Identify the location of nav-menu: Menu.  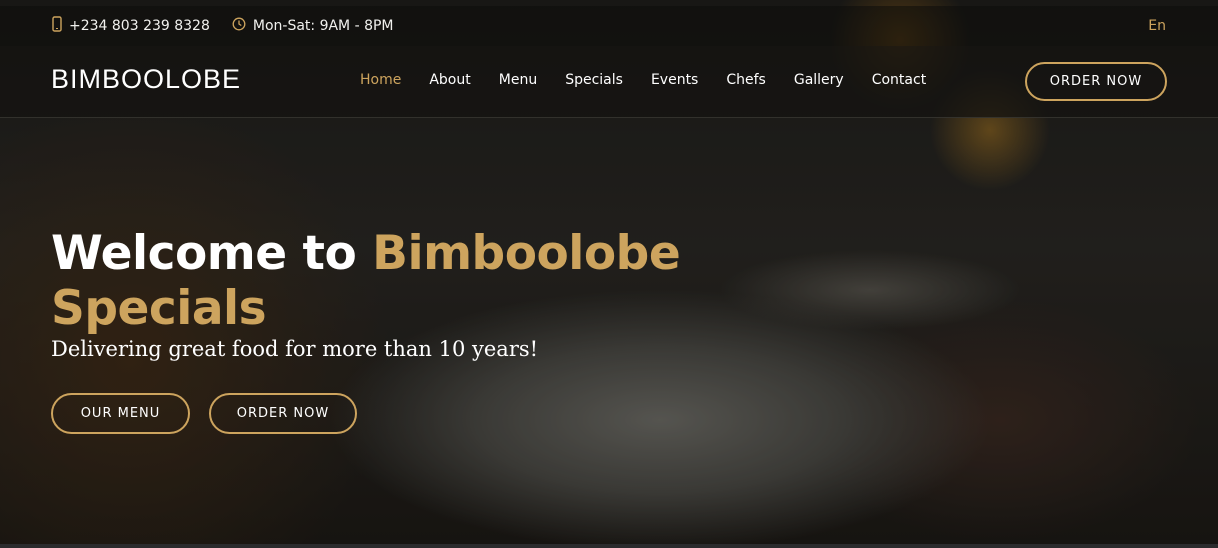
(518, 80).